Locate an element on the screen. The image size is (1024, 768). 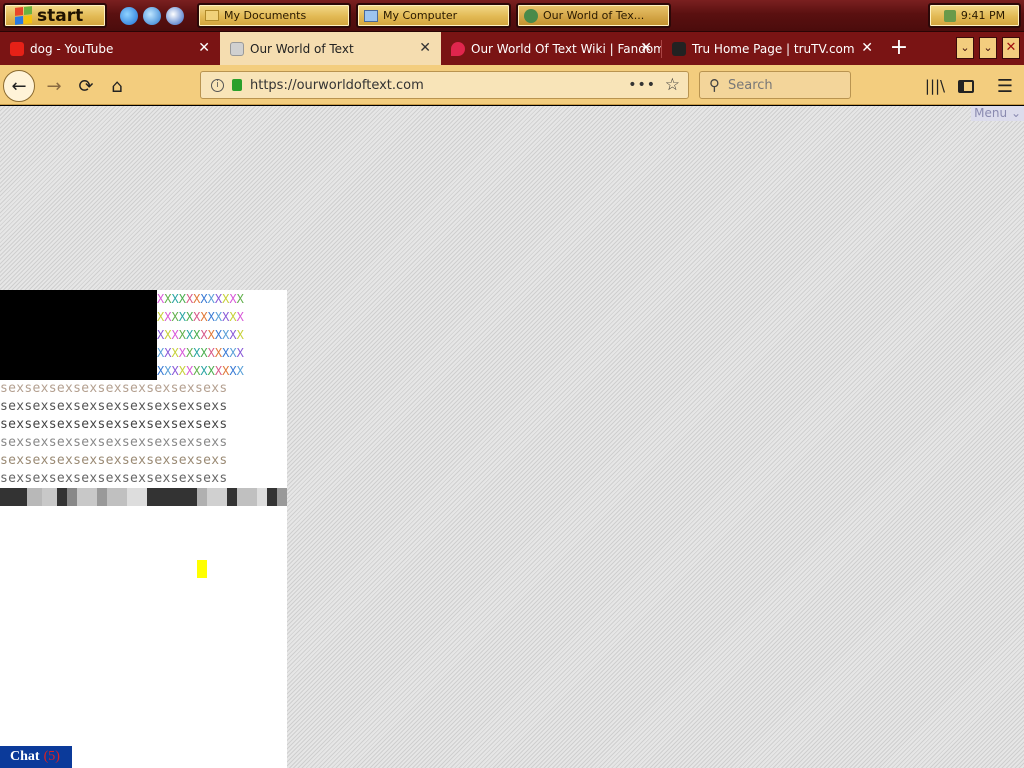
clock: 9:41 PM is located at coordinates (983, 15).